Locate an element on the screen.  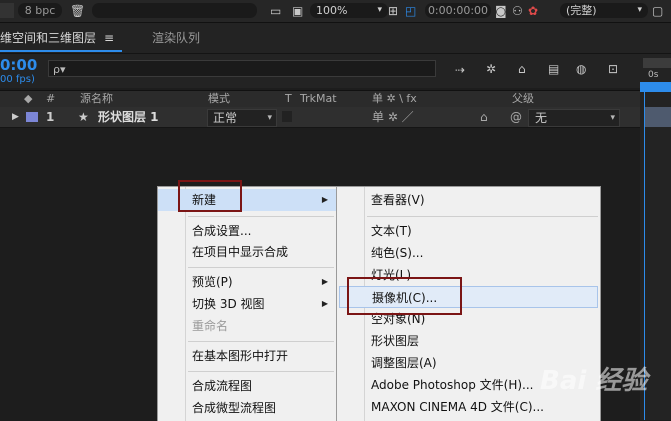
menu-item-comp-flowchart: 合成流程图 is located at coordinates (247, 386).